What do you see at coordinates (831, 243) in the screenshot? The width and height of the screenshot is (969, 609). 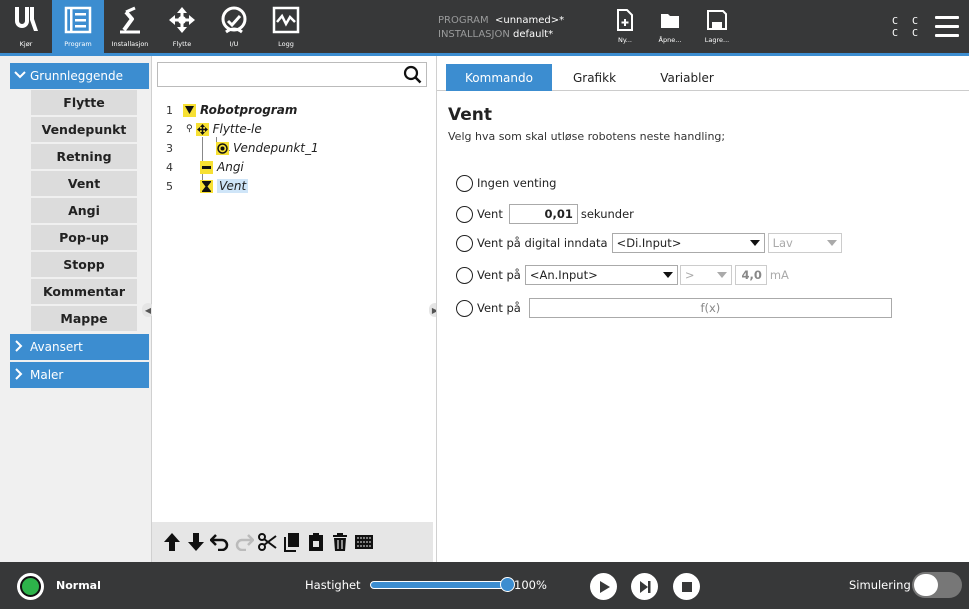 I see `chevron-down-icon` at bounding box center [831, 243].